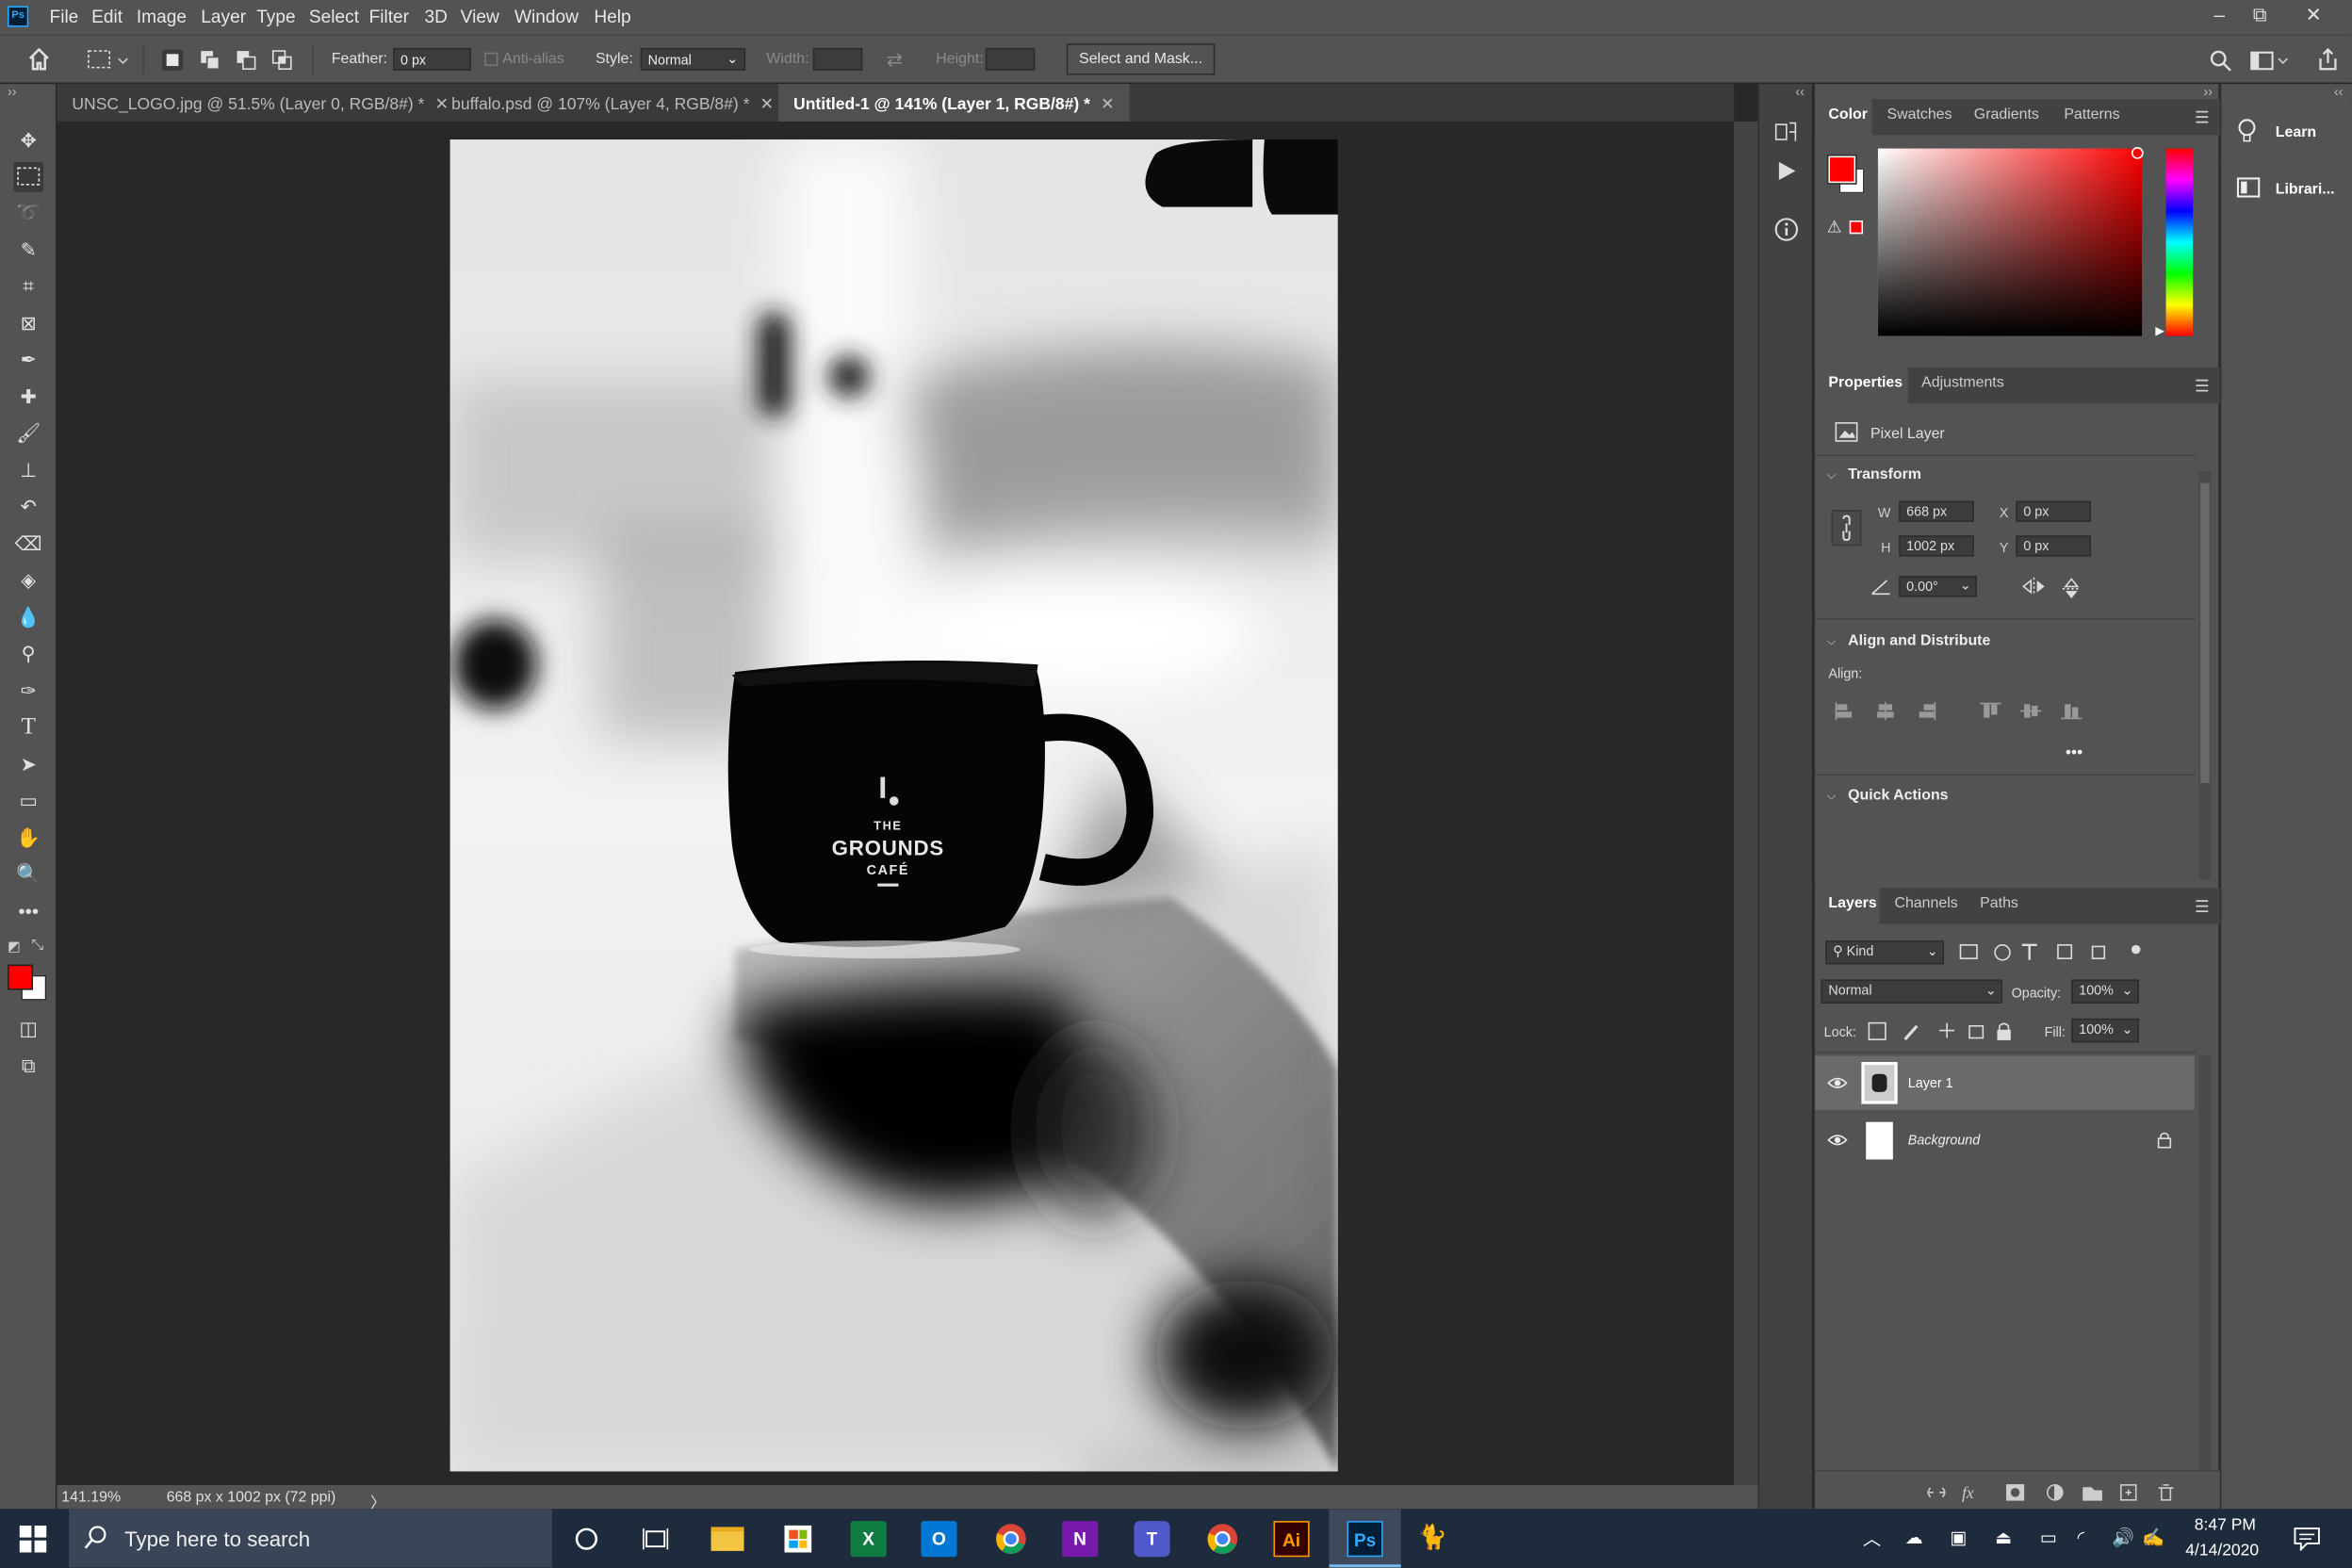 The image size is (2352, 1568). What do you see at coordinates (1800, 91) in the screenshot?
I see `expand-icon: ‹‹` at bounding box center [1800, 91].